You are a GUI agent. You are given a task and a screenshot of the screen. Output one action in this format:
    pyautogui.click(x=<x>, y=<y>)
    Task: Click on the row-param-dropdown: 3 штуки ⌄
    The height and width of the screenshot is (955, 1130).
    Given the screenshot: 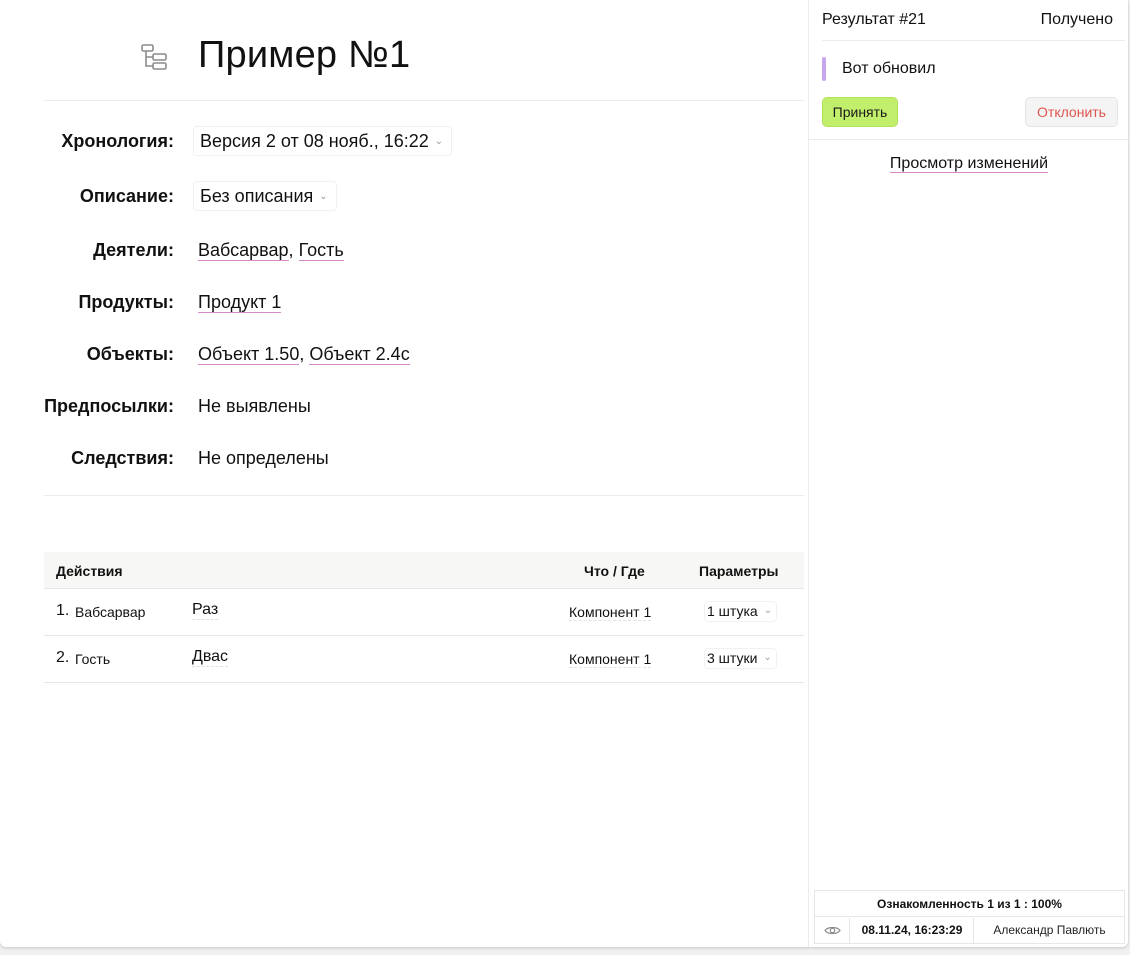 What is the action you would take?
    pyautogui.click(x=740, y=658)
    